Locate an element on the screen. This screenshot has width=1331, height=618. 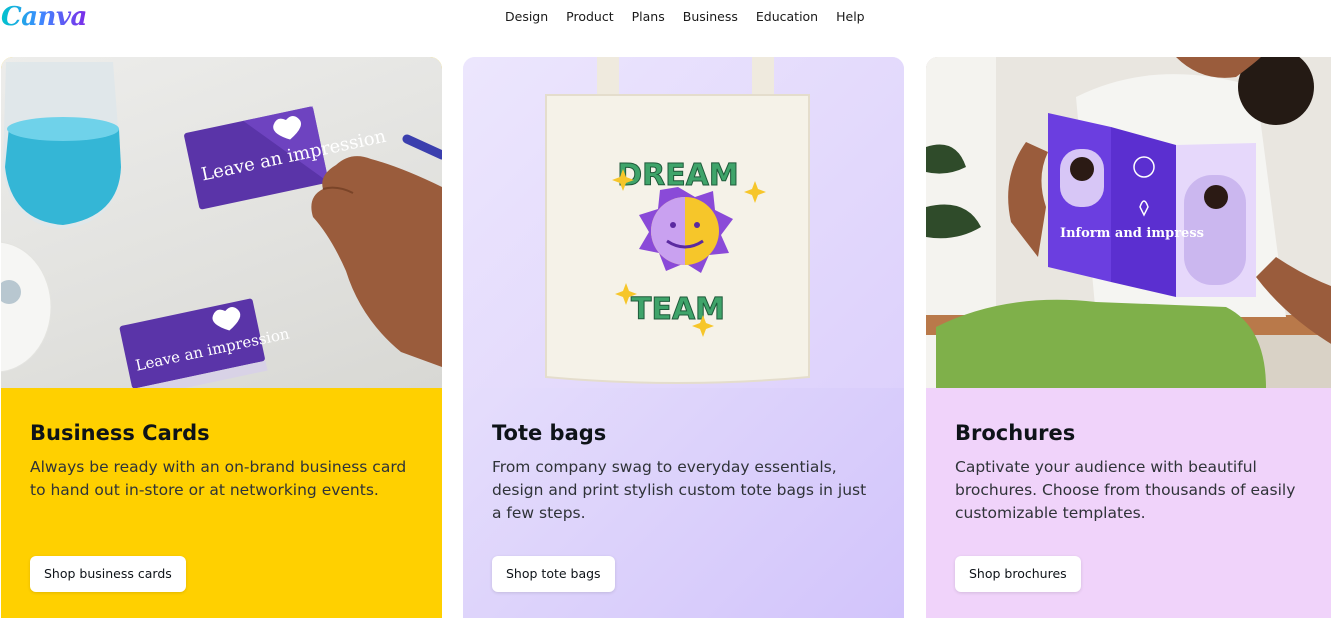
nav-plans: Plans is located at coordinates (648, 17).